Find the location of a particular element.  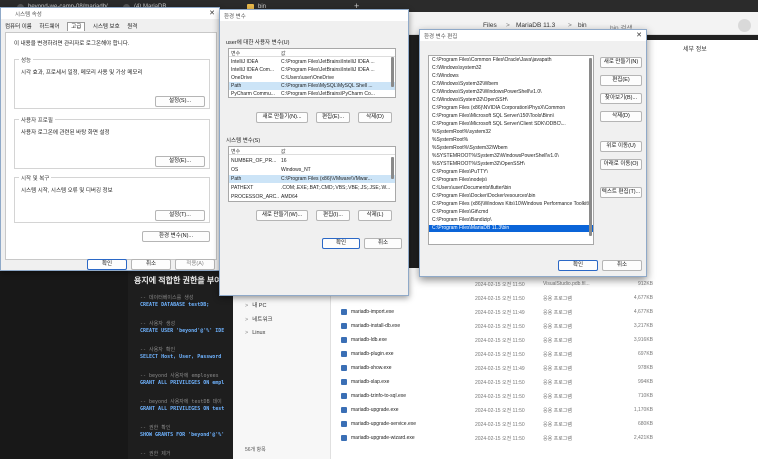

user-delete-button: 삭제(D) is located at coordinates (375, 117).